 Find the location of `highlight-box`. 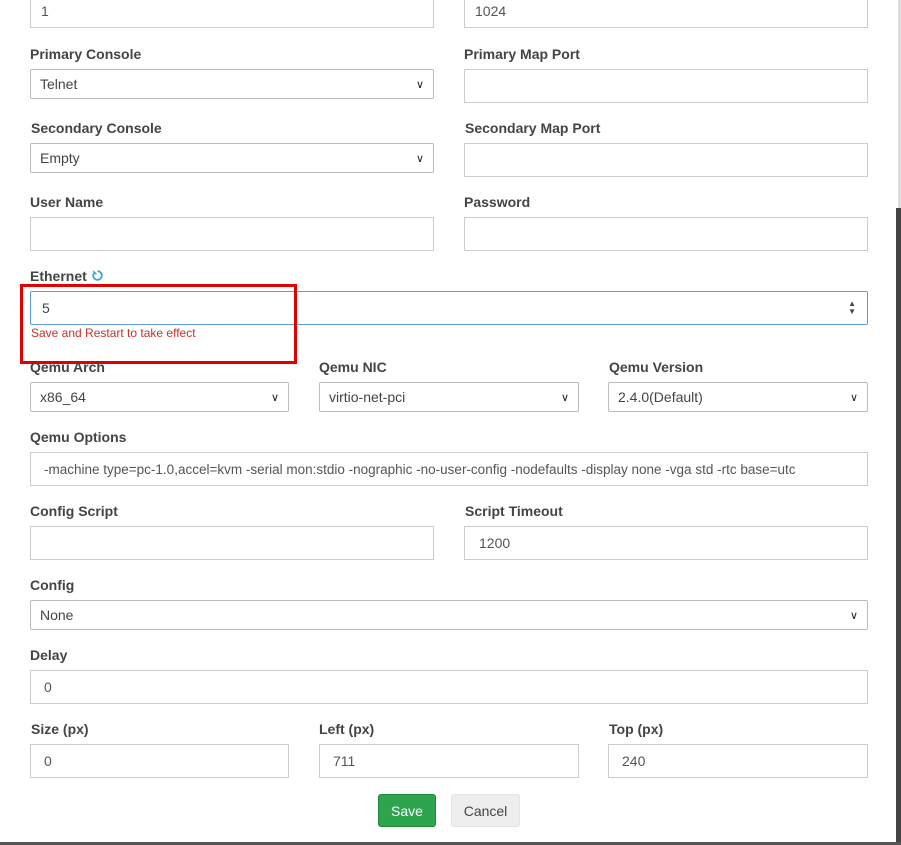

highlight-box is located at coordinates (158, 324).